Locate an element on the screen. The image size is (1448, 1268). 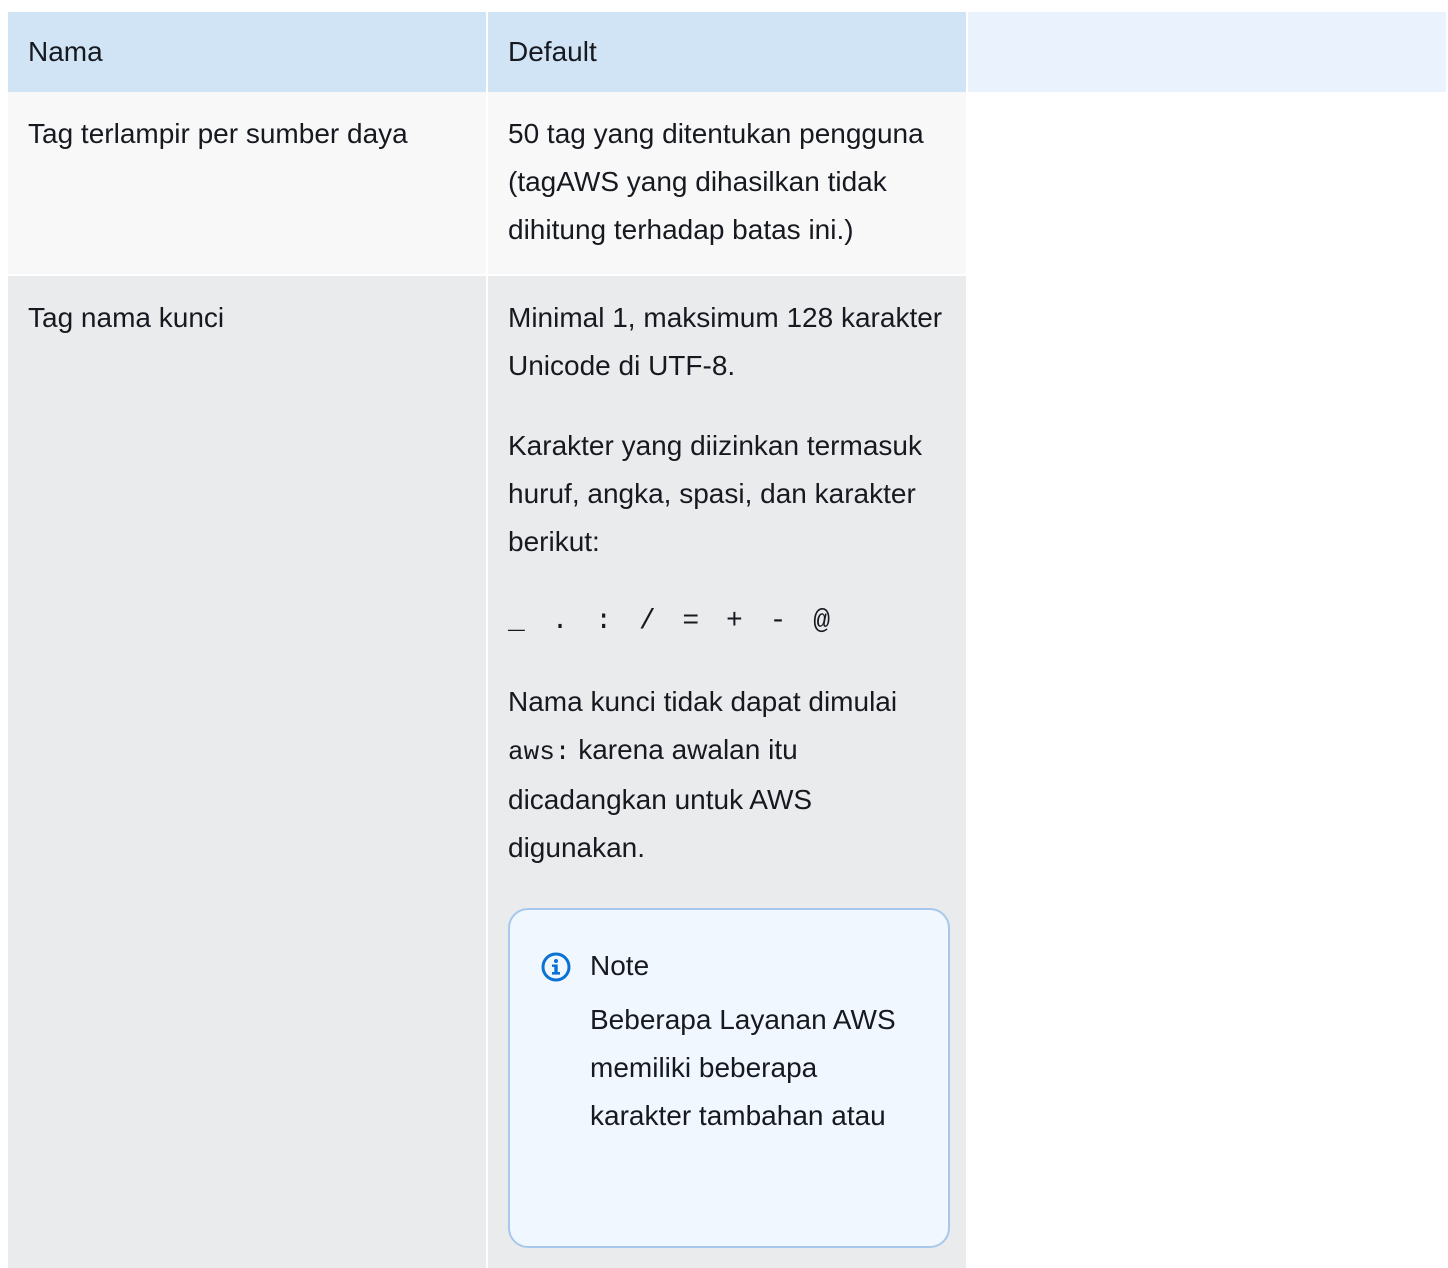
info-icon is located at coordinates (556, 966).